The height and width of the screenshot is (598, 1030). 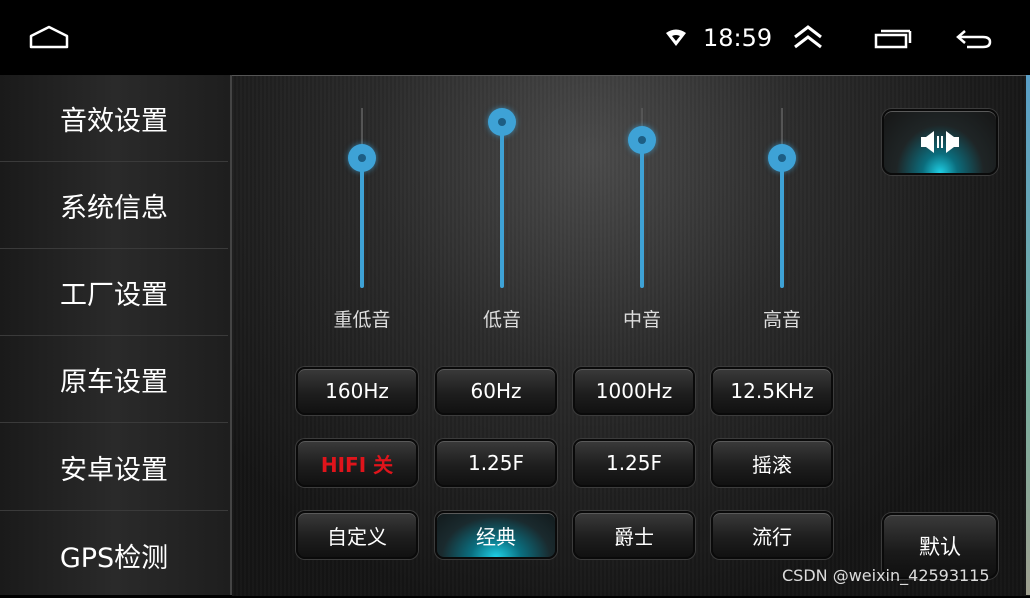 I want to click on freq-12-5khz-button: 12.5KHz, so click(x=772, y=391).